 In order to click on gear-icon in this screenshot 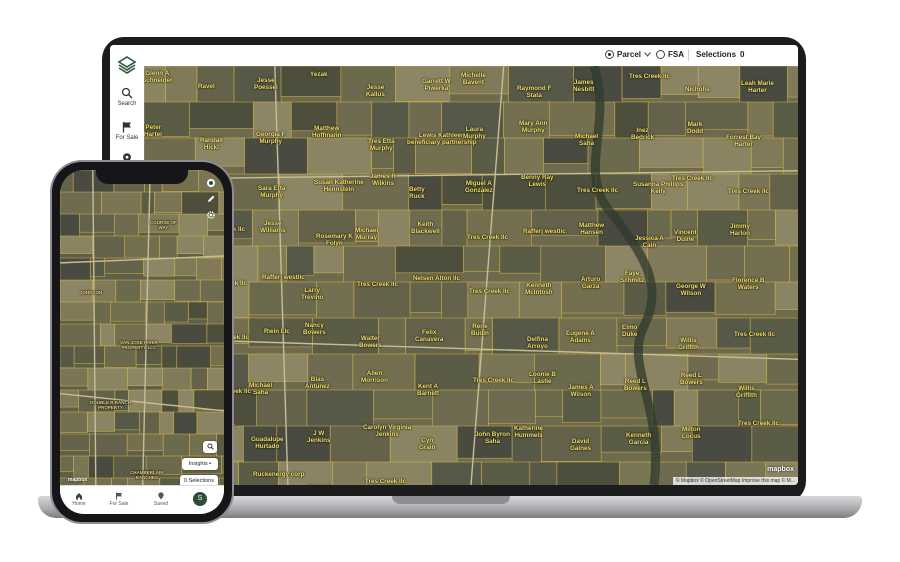, I will do `click(211, 215)`.